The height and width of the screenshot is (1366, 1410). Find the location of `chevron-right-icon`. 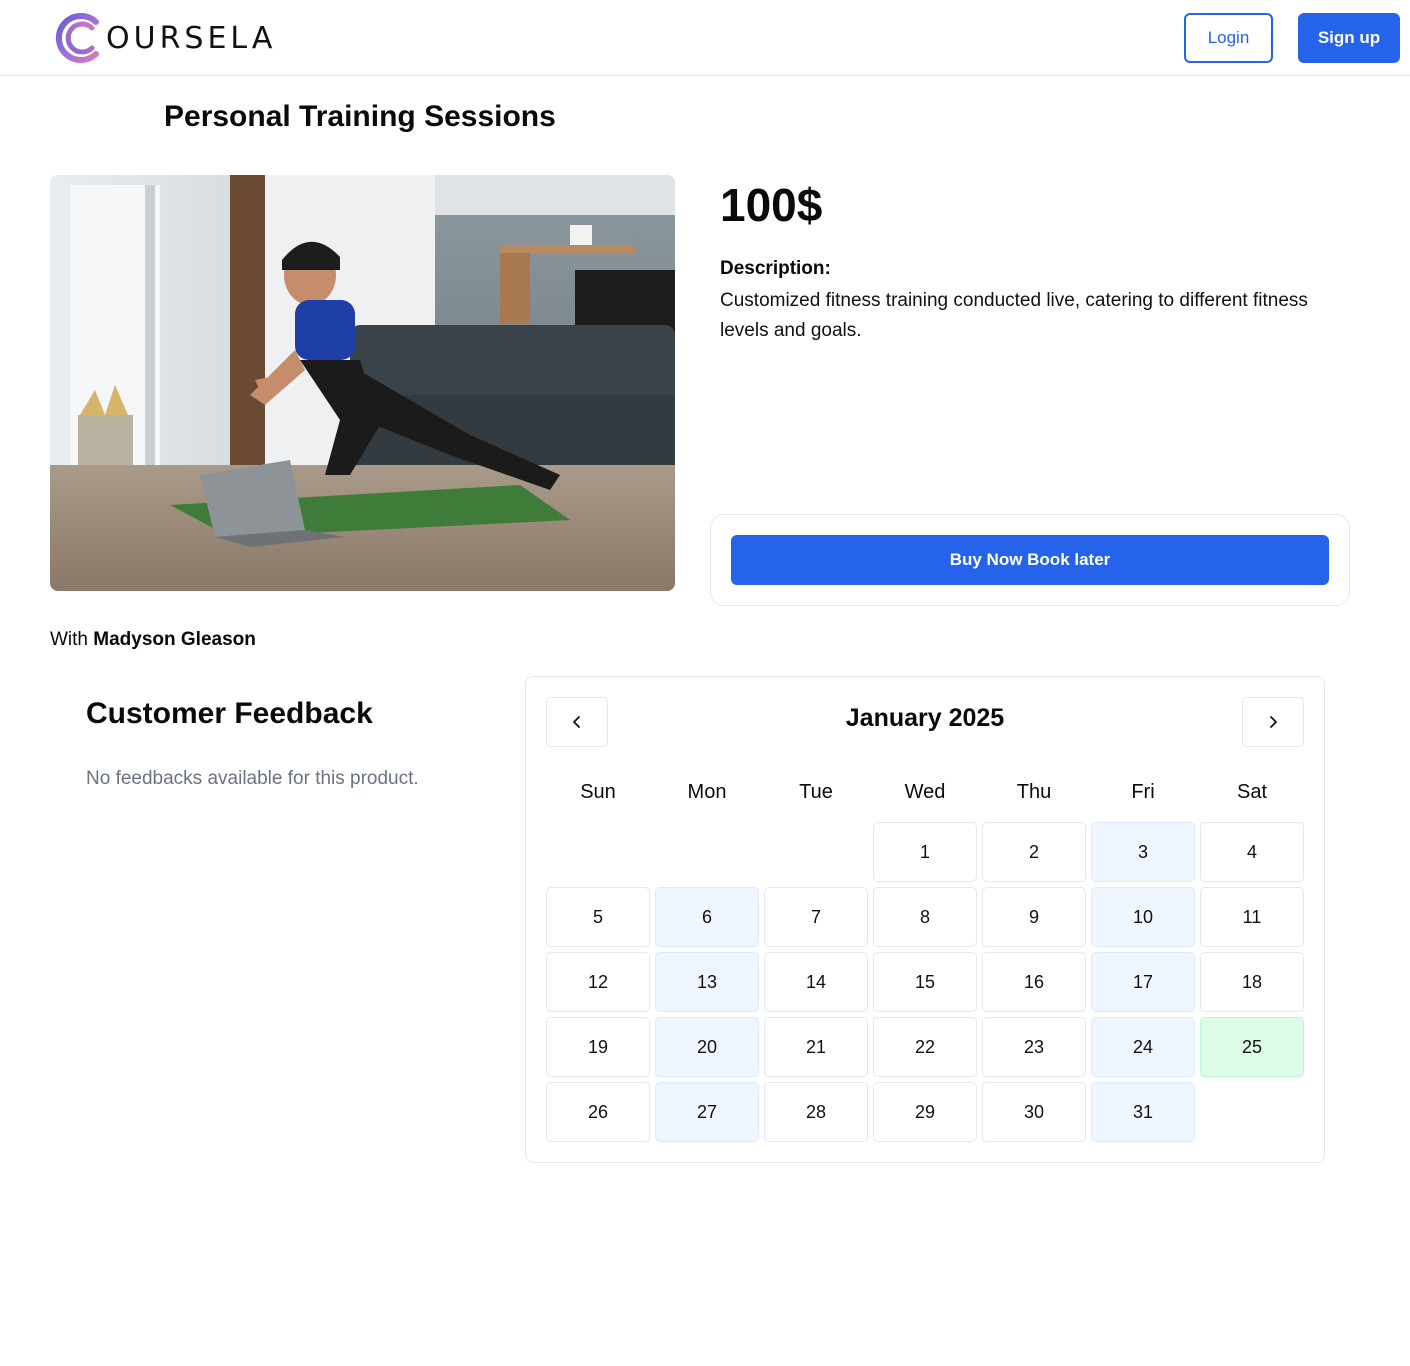

chevron-right-icon is located at coordinates (1273, 722).